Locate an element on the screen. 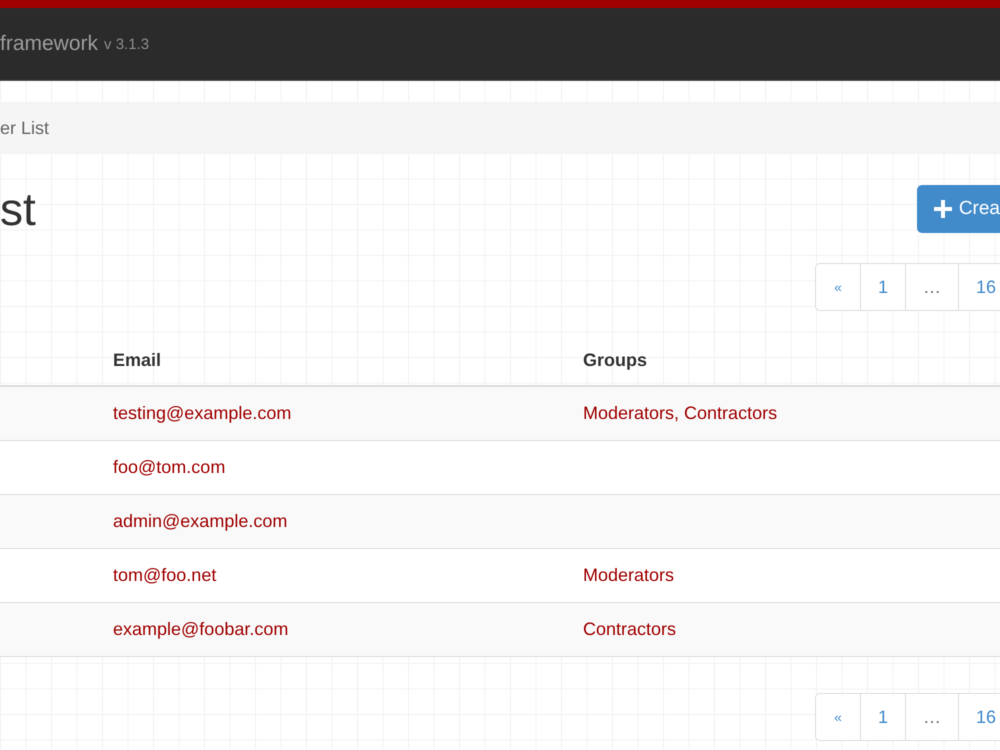  page-title: st is located at coordinates (18, 209).